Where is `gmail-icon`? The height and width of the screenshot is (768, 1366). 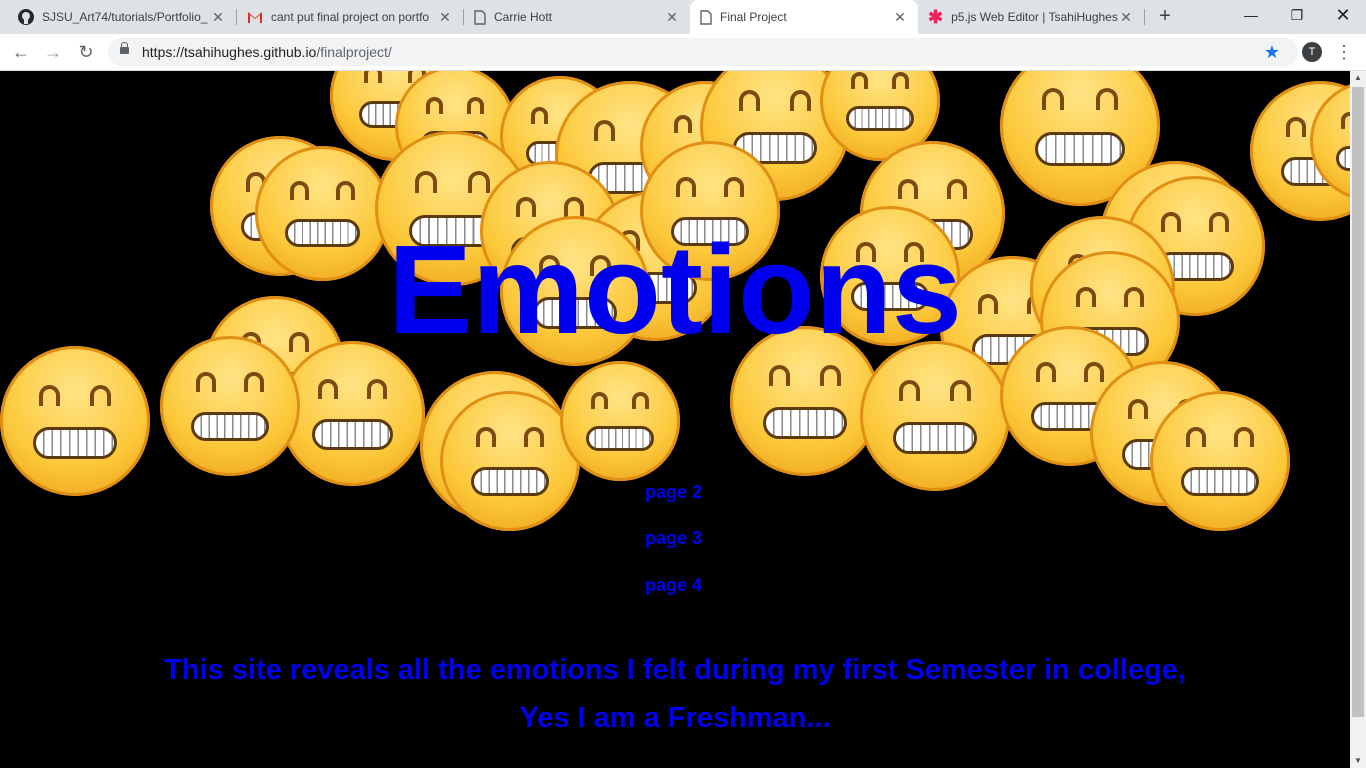 gmail-icon is located at coordinates (255, 17).